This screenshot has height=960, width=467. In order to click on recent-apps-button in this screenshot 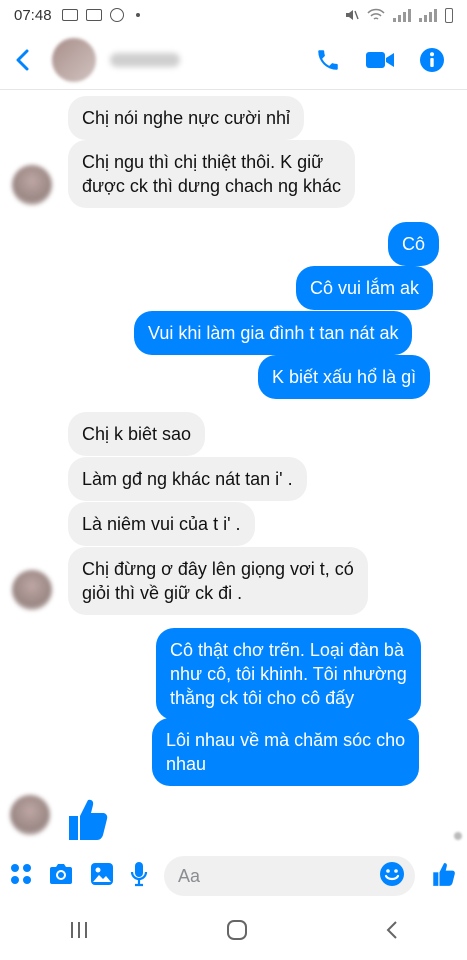, I will do `click(79, 932)`.